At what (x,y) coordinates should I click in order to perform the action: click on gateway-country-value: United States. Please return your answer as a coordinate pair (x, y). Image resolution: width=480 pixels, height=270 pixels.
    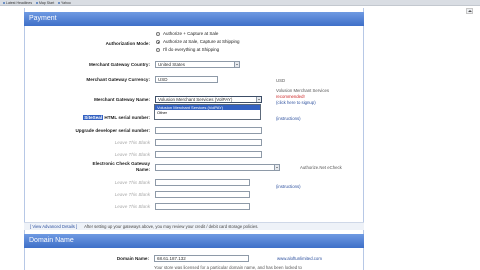
    Looking at the image, I should click on (172, 64).